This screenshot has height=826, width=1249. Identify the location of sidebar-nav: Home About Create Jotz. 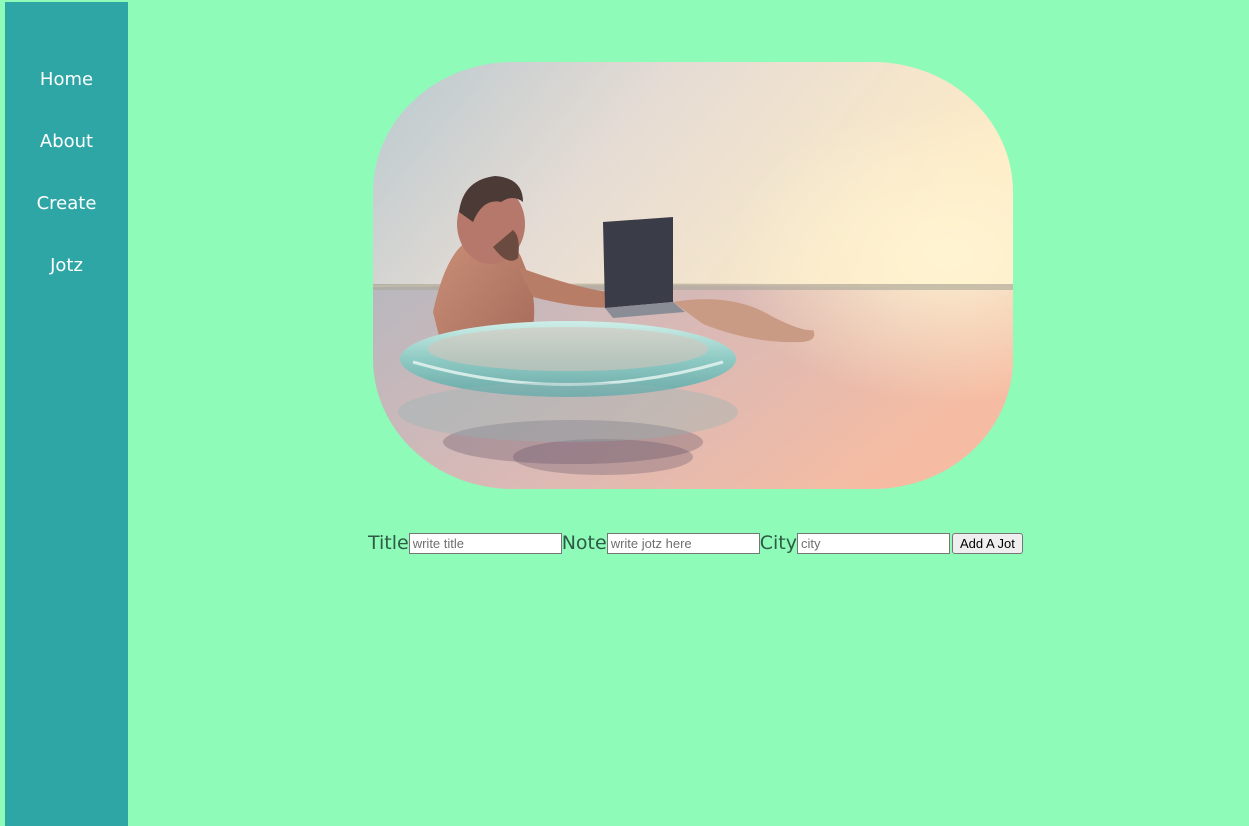
(66, 414).